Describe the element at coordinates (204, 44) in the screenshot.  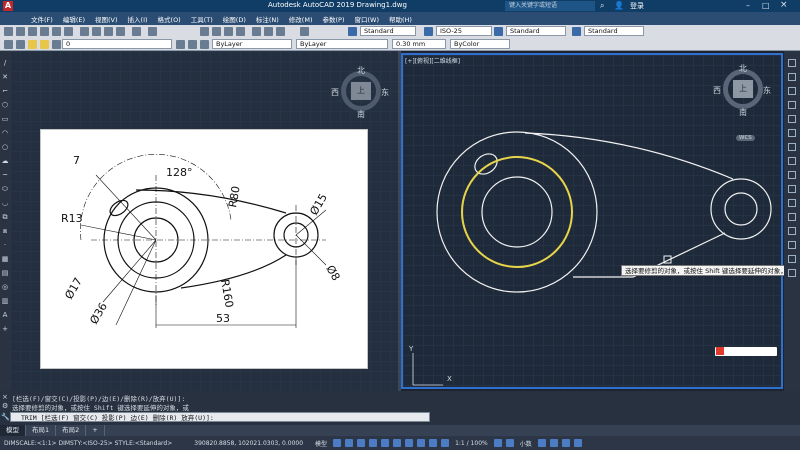
I see `layer-match-icon` at that location.